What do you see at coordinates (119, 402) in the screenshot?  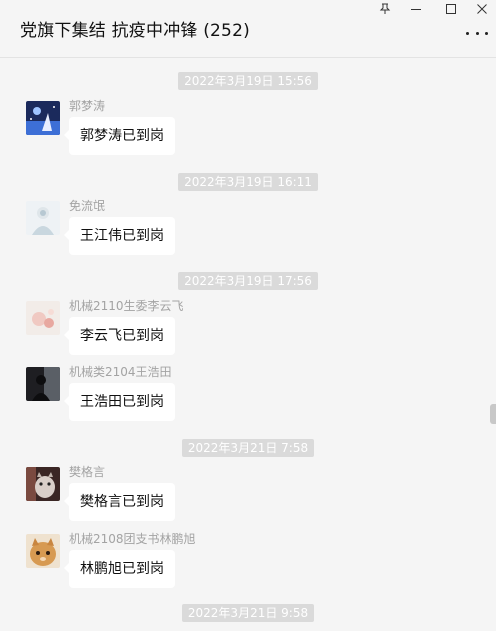 I see `message-bubble: 王浩田已到岗` at bounding box center [119, 402].